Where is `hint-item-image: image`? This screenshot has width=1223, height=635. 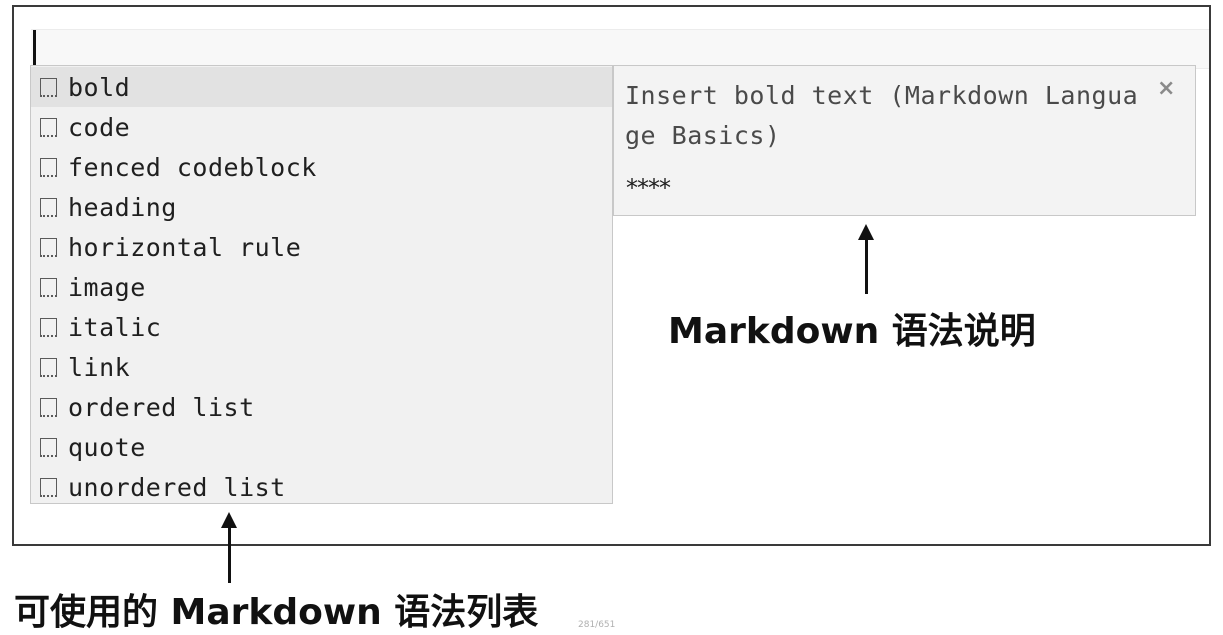 hint-item-image: image is located at coordinates (321, 287).